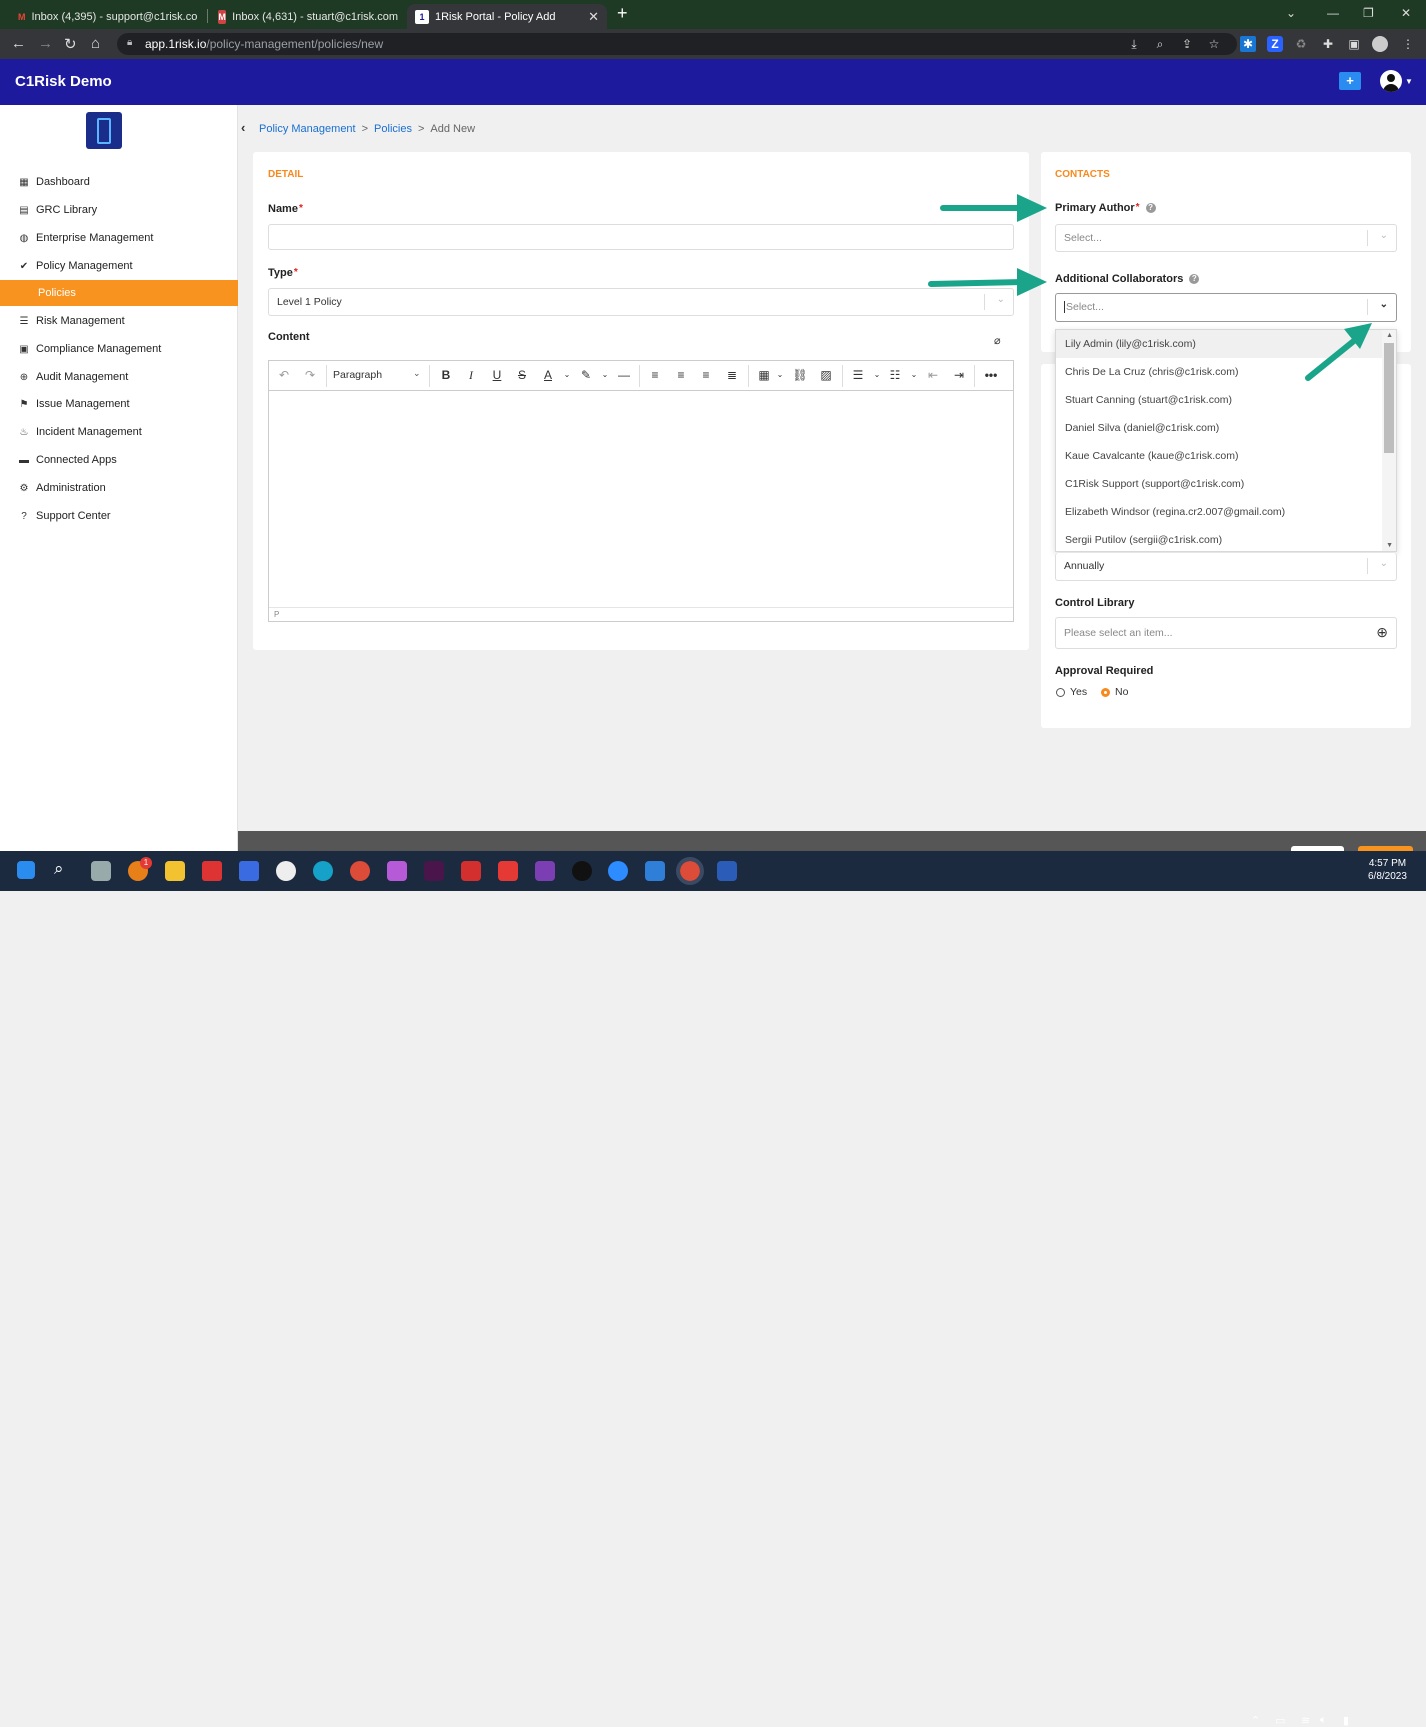 This screenshot has height=1727, width=1426. Describe the element at coordinates (706, 375) in the screenshot. I see `align-right-icon: ≡` at that location.